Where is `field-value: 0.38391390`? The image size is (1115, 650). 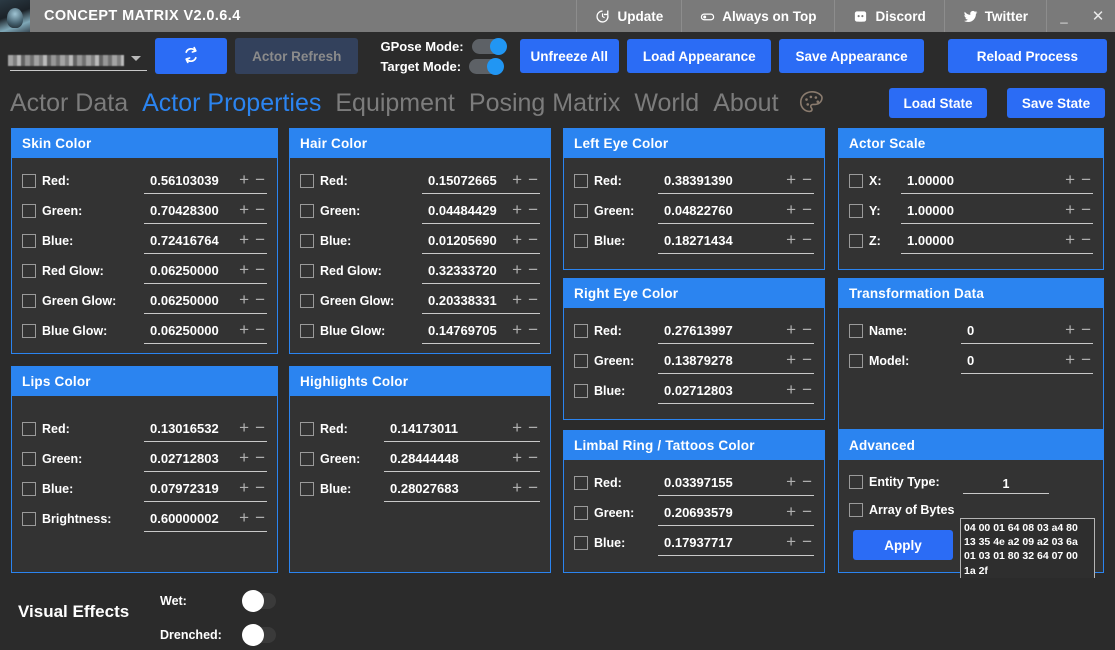
field-value: 0.38391390 is located at coordinates (722, 180).